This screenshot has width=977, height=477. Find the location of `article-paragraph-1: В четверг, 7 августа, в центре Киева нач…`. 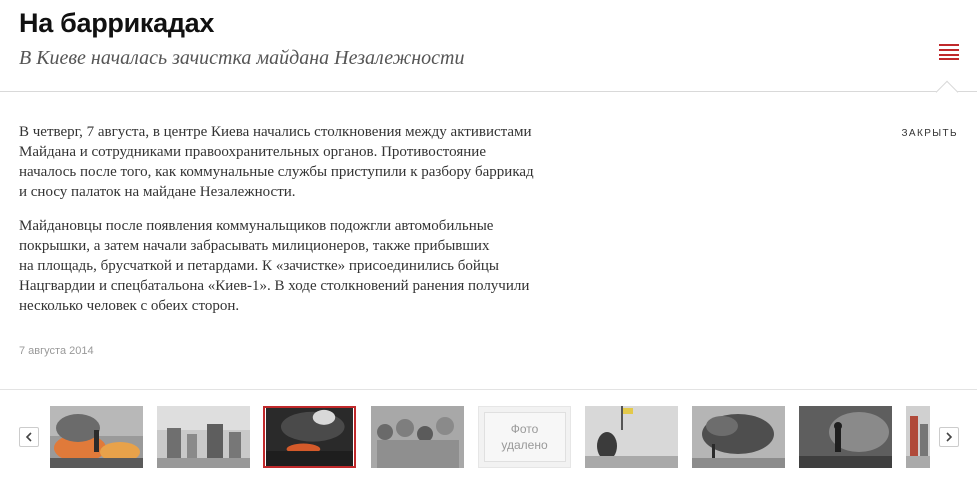

article-paragraph-1: В четверг, 7 августа, в центре Киева нач… is located at coordinates (276, 162).